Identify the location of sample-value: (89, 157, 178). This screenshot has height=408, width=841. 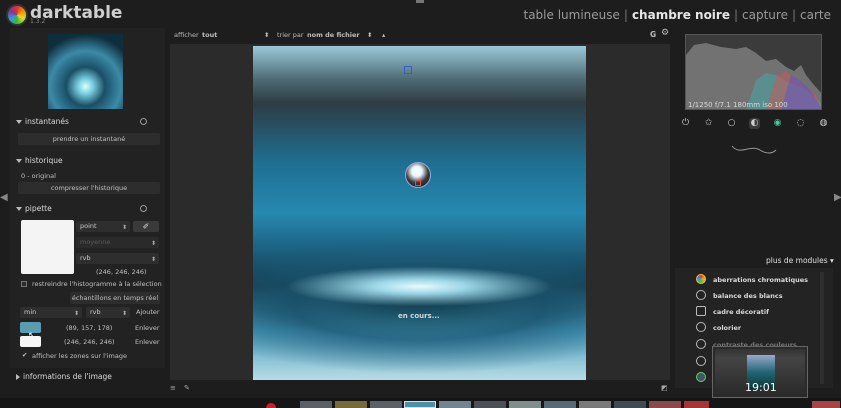
(89, 328).